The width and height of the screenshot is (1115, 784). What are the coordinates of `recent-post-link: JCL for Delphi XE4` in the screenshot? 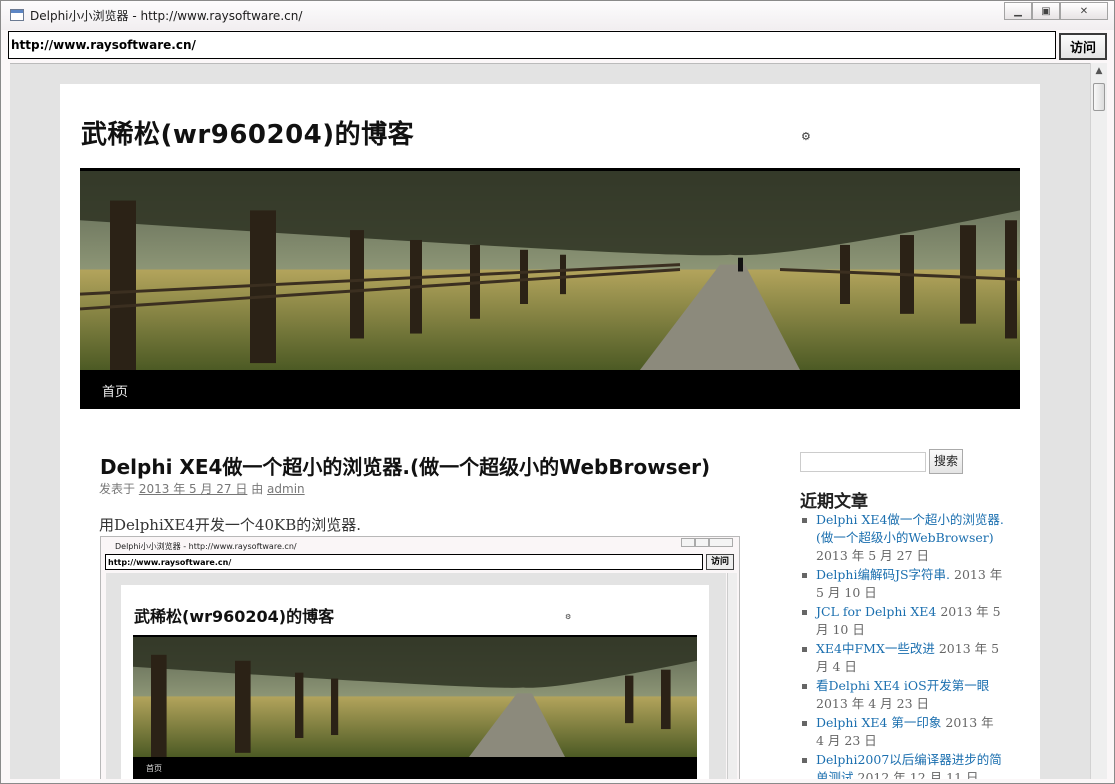 It's located at (876, 611).